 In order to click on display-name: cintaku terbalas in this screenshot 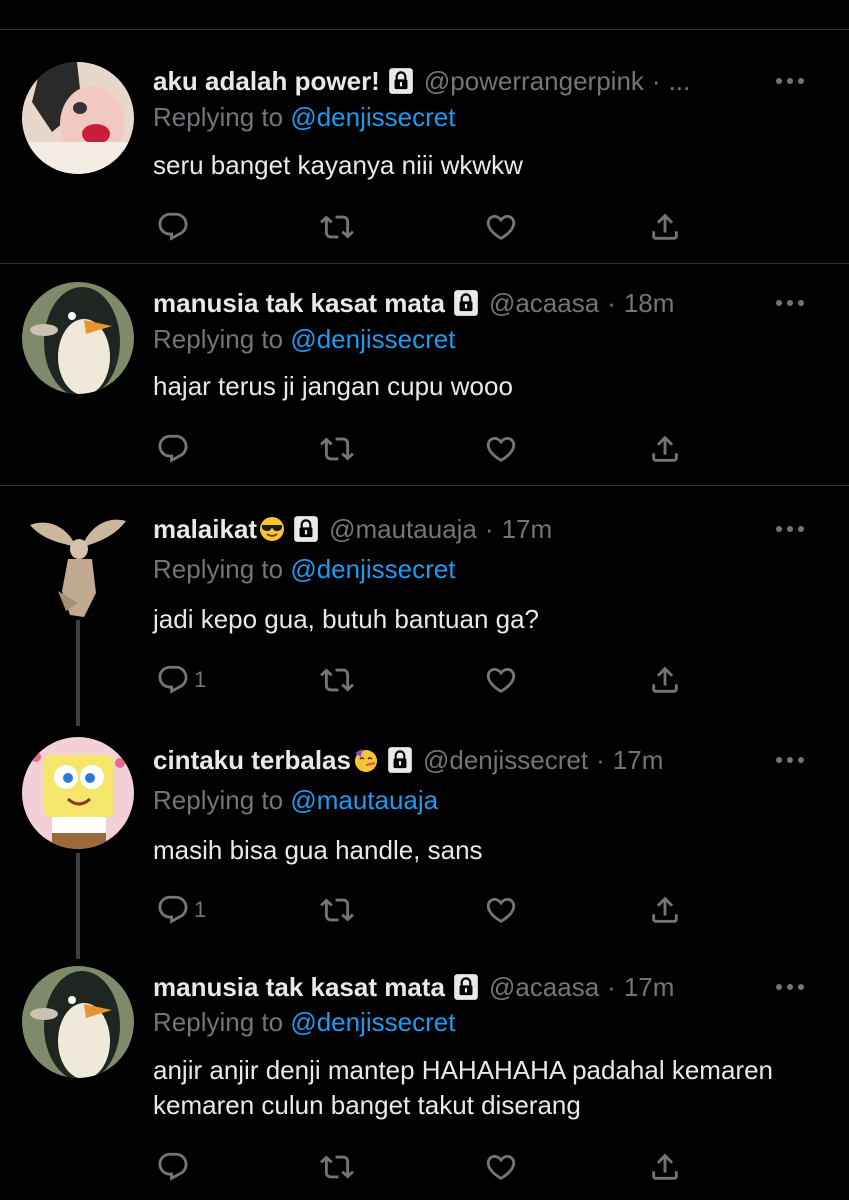, I will do `click(252, 760)`.